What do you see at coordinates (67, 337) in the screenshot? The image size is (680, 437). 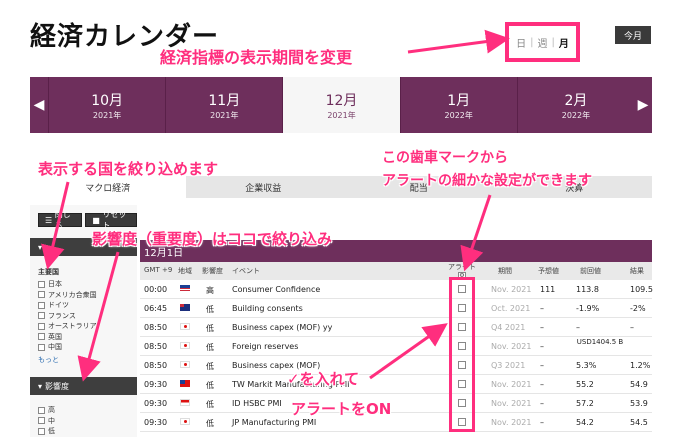 I see `country-item: 英国` at bounding box center [67, 337].